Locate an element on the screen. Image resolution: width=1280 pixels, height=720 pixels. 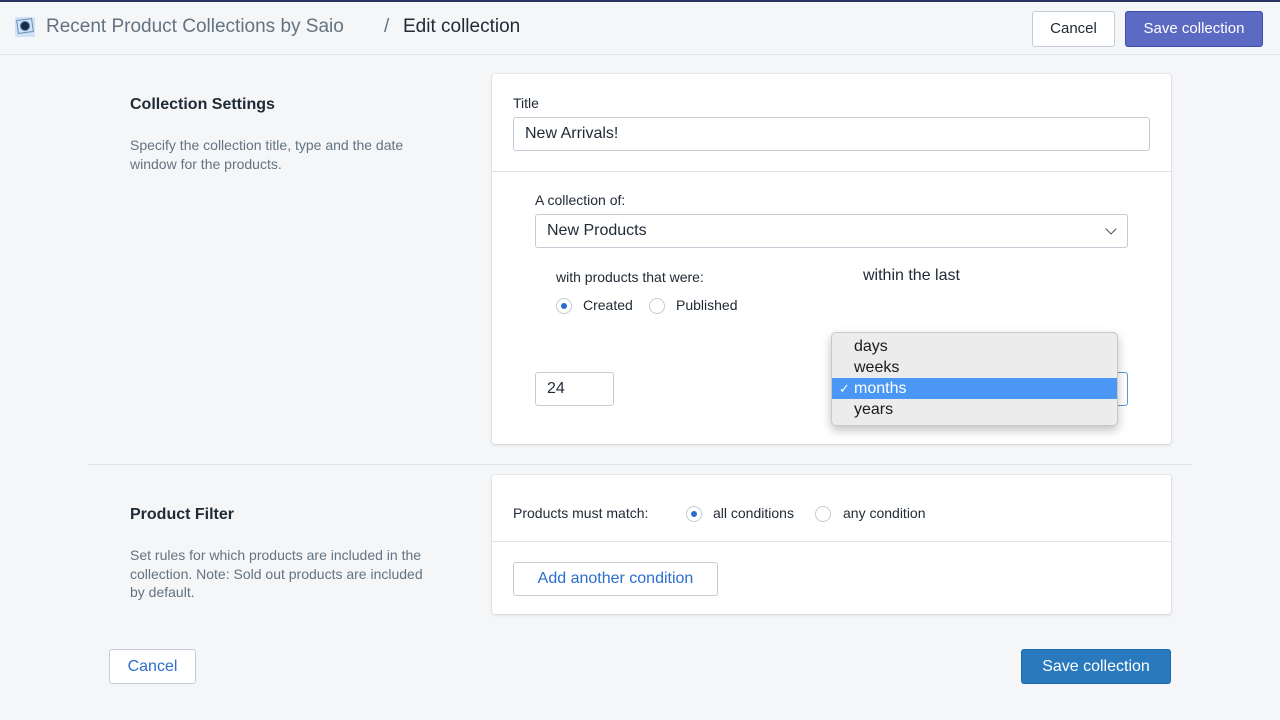
published-radio-label: Published is located at coordinates (707, 305).